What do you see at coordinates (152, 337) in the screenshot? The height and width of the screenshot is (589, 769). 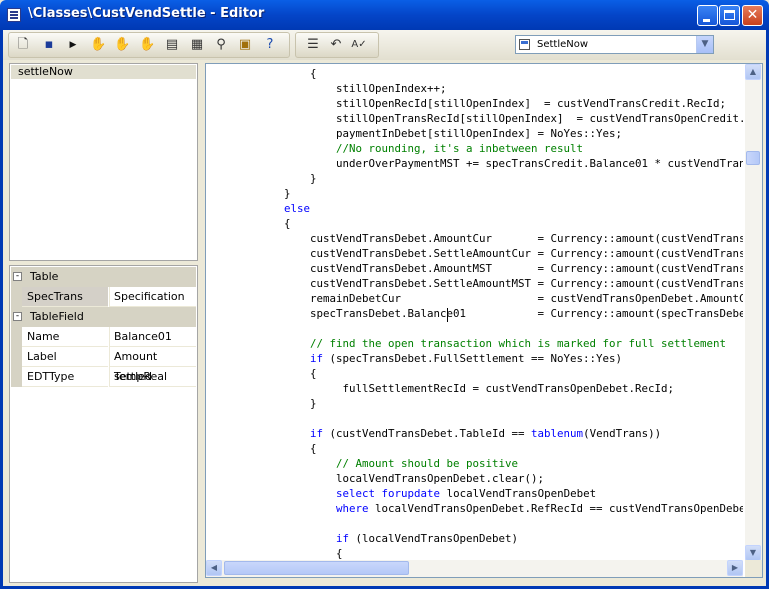 I see `property-value: Balance01` at bounding box center [152, 337].